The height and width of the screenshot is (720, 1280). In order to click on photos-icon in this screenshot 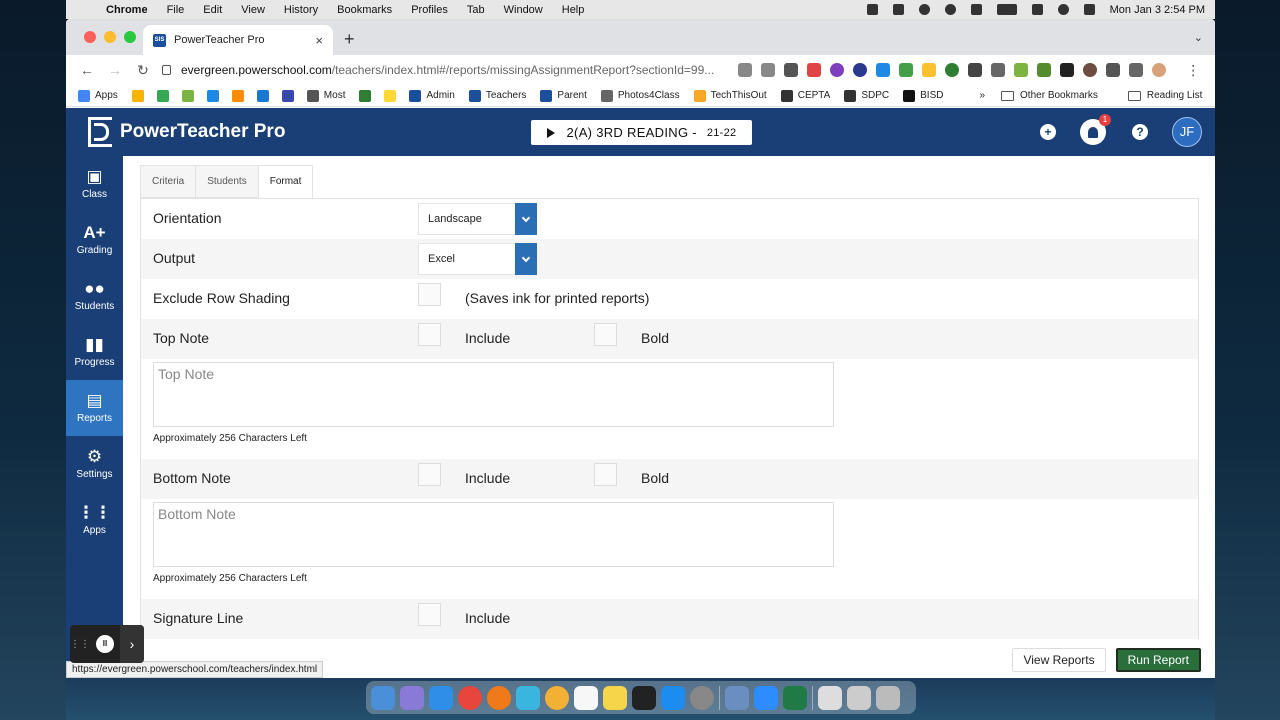, I will do `click(557, 697)`.